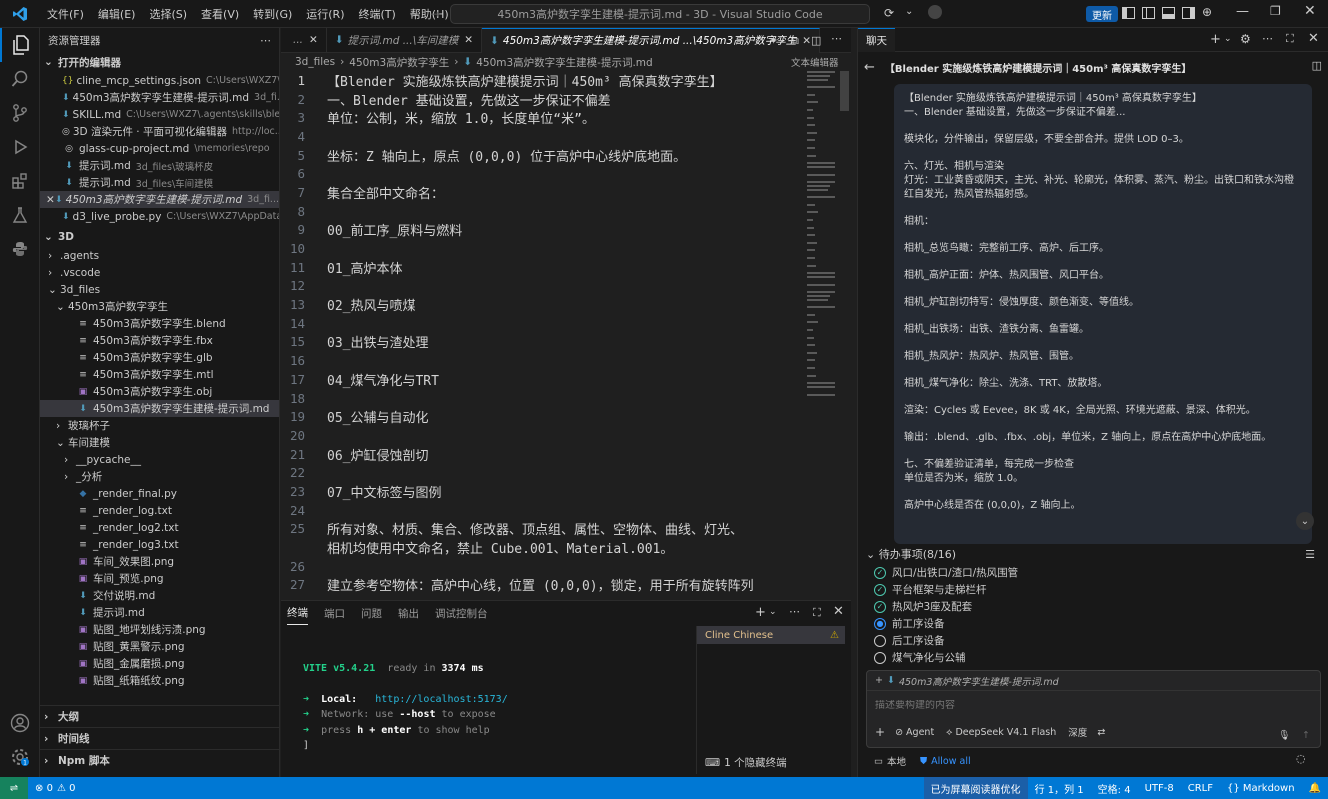 Image resolution: width=1328 pixels, height=799 pixels. Describe the element at coordinates (159, 663) in the screenshot. I see `tree-item: ▣ 贴图_金属磨损.png` at that location.